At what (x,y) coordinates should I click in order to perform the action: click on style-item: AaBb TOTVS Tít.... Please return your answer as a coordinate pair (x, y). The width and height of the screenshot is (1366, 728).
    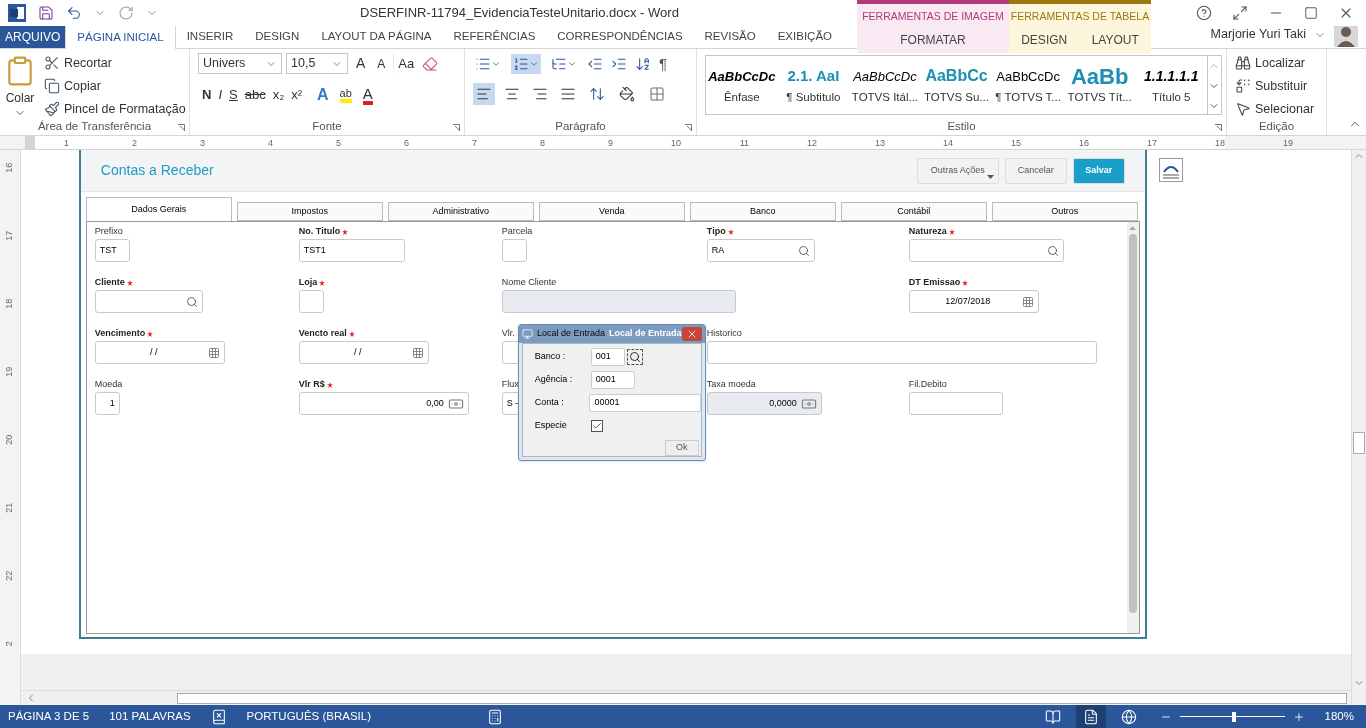
    Looking at the image, I should click on (1099, 85).